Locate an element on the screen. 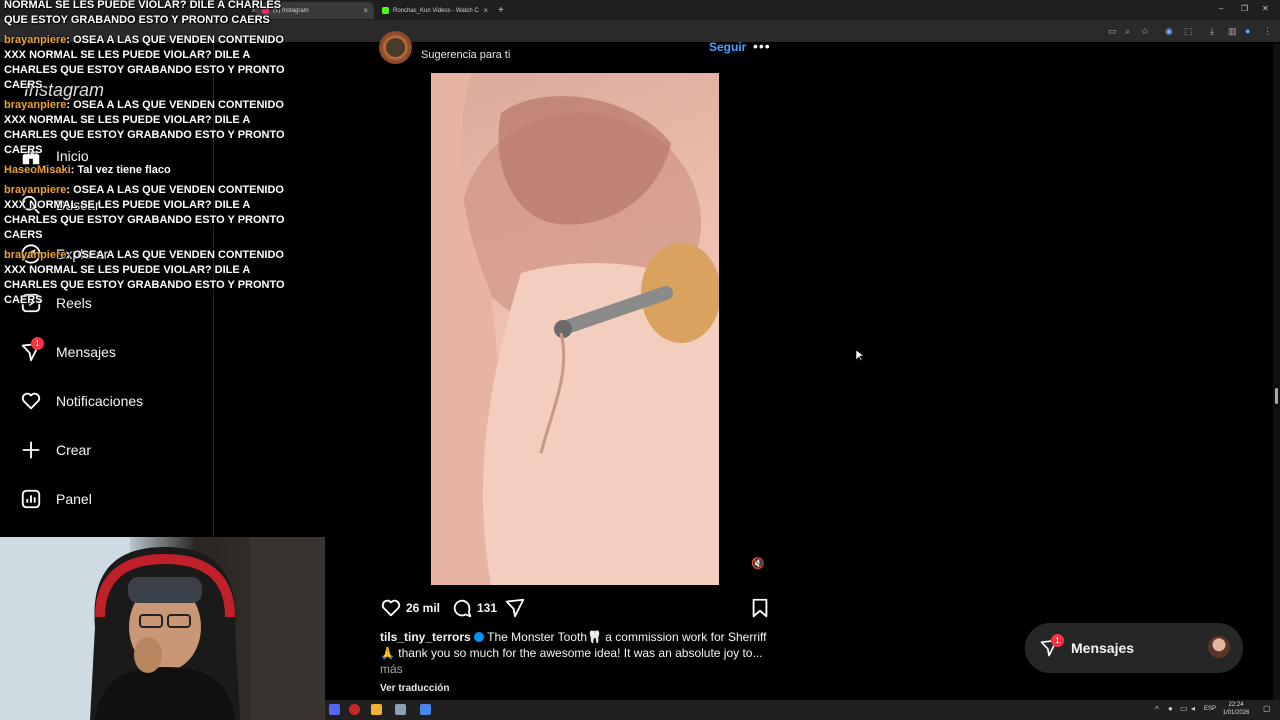 This screenshot has width=1280, height=720. tab-title: Ronchas_Kun Videos - Watch C is located at coordinates (436, 10).